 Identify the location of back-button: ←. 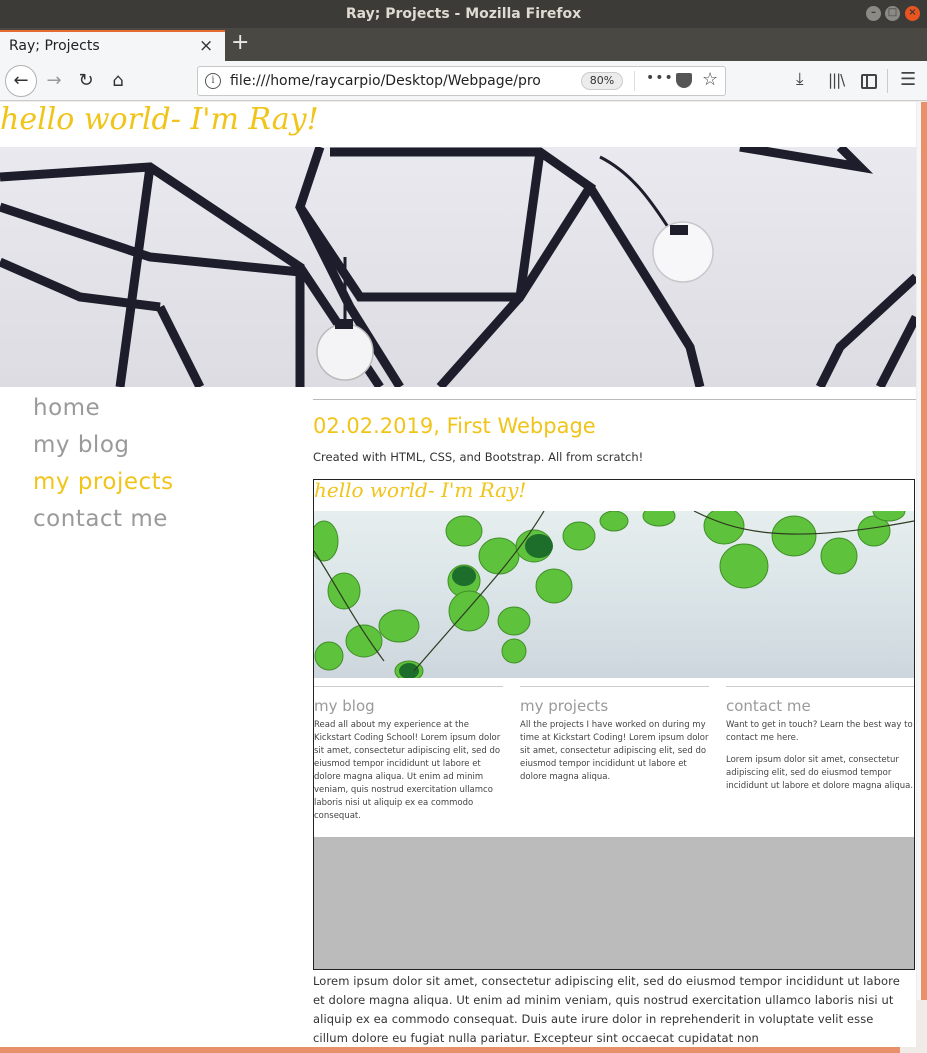
(21, 81).